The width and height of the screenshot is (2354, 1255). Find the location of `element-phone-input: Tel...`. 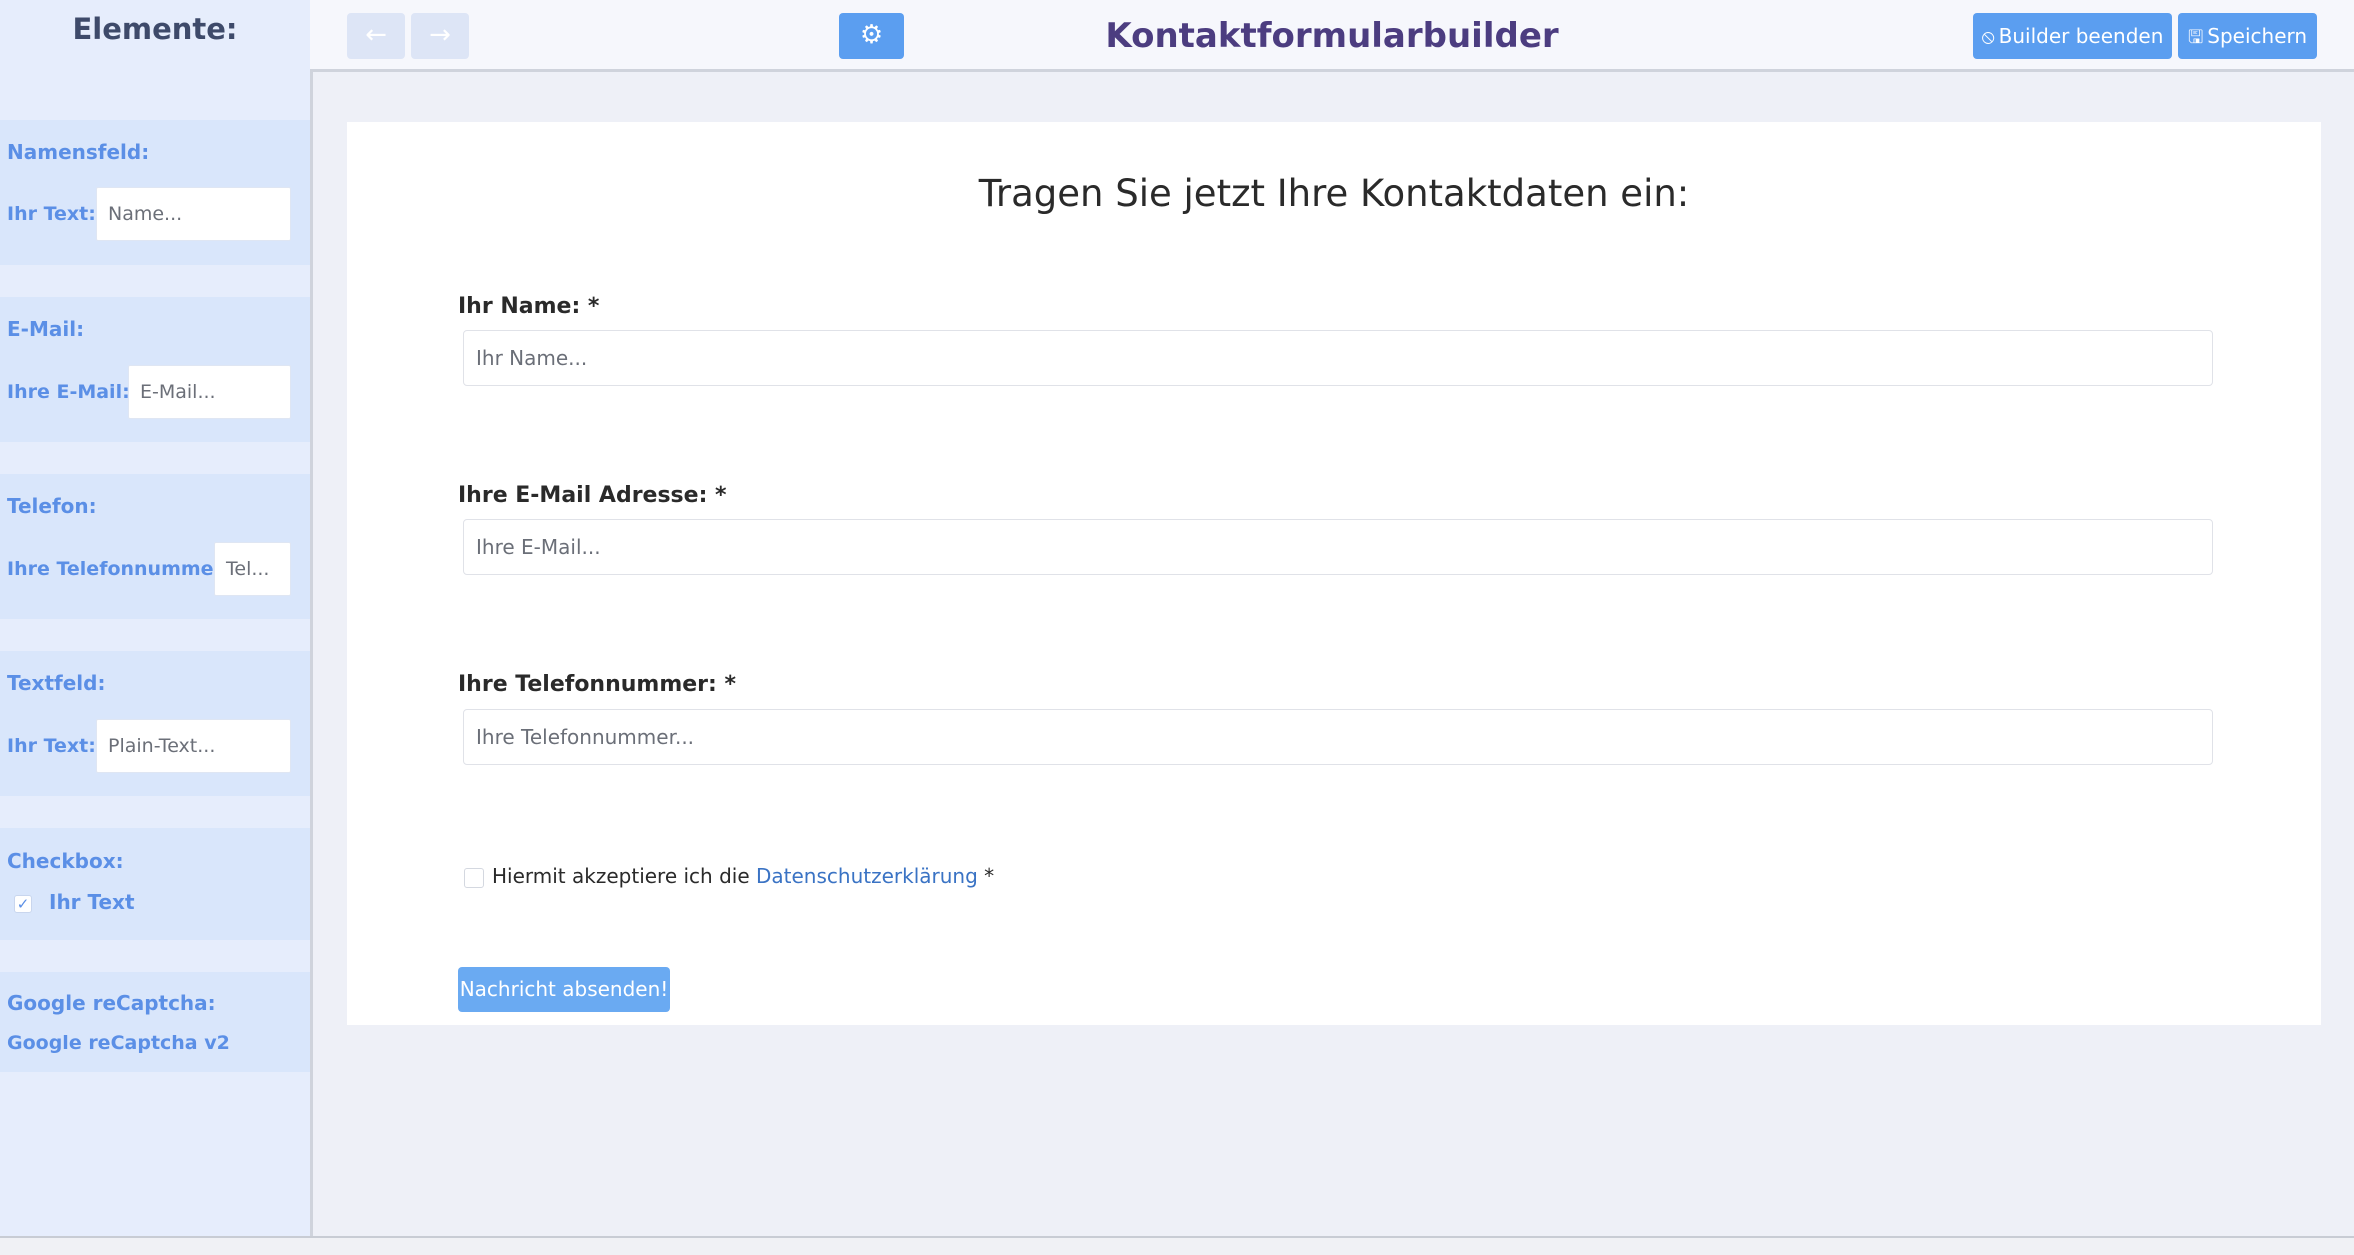

element-phone-input: Tel... is located at coordinates (252, 569).